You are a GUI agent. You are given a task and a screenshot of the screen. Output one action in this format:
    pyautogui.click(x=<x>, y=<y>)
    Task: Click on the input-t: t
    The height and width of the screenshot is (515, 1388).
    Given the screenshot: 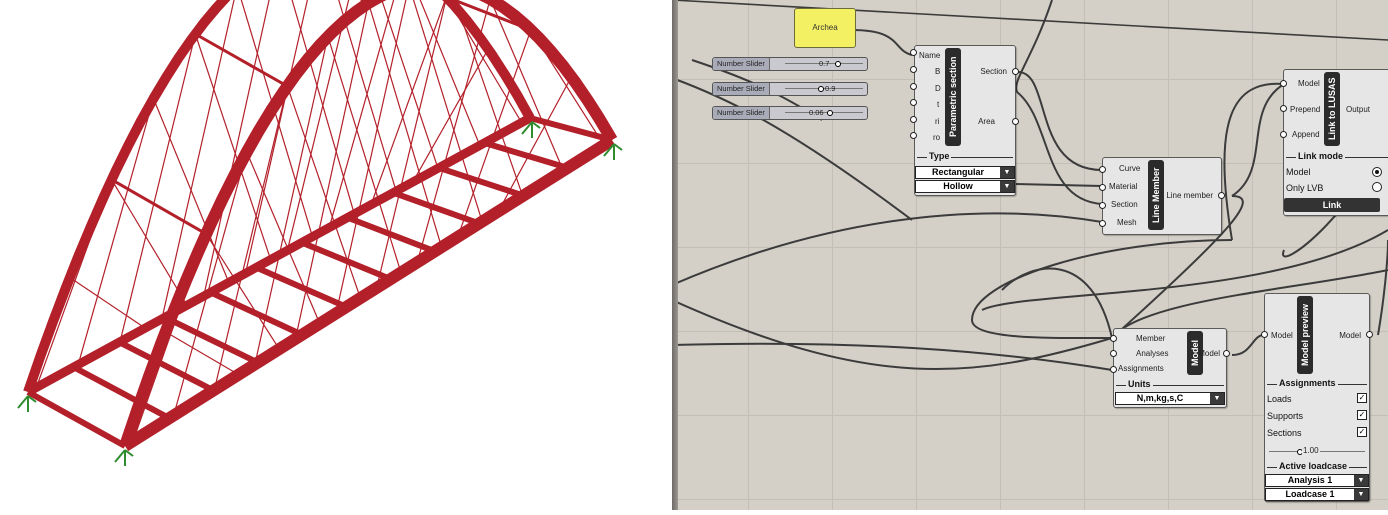 What is the action you would take?
    pyautogui.click(x=938, y=104)
    